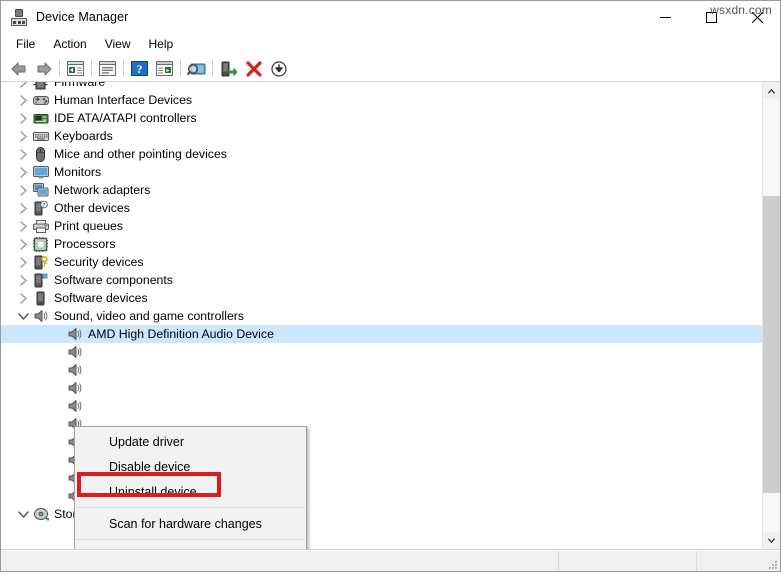 This screenshot has height=576, width=781. I want to click on tree-item: Network adapters, so click(381, 190).